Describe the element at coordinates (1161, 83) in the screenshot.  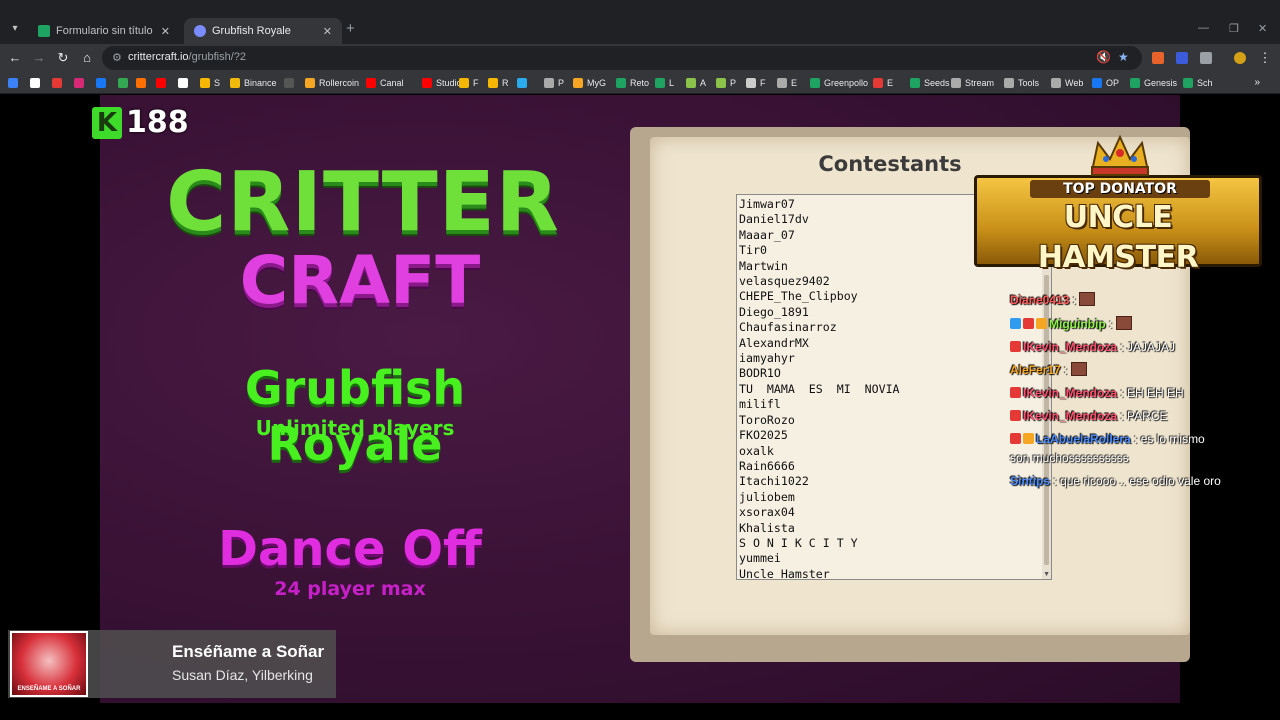
I see `bookmark-label: Genesis` at that location.